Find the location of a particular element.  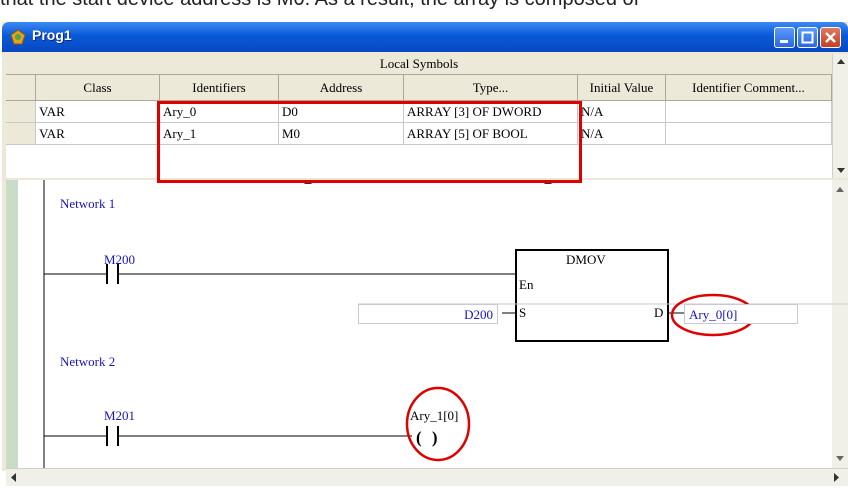

title-bar: Prog1 is located at coordinates (425, 37).